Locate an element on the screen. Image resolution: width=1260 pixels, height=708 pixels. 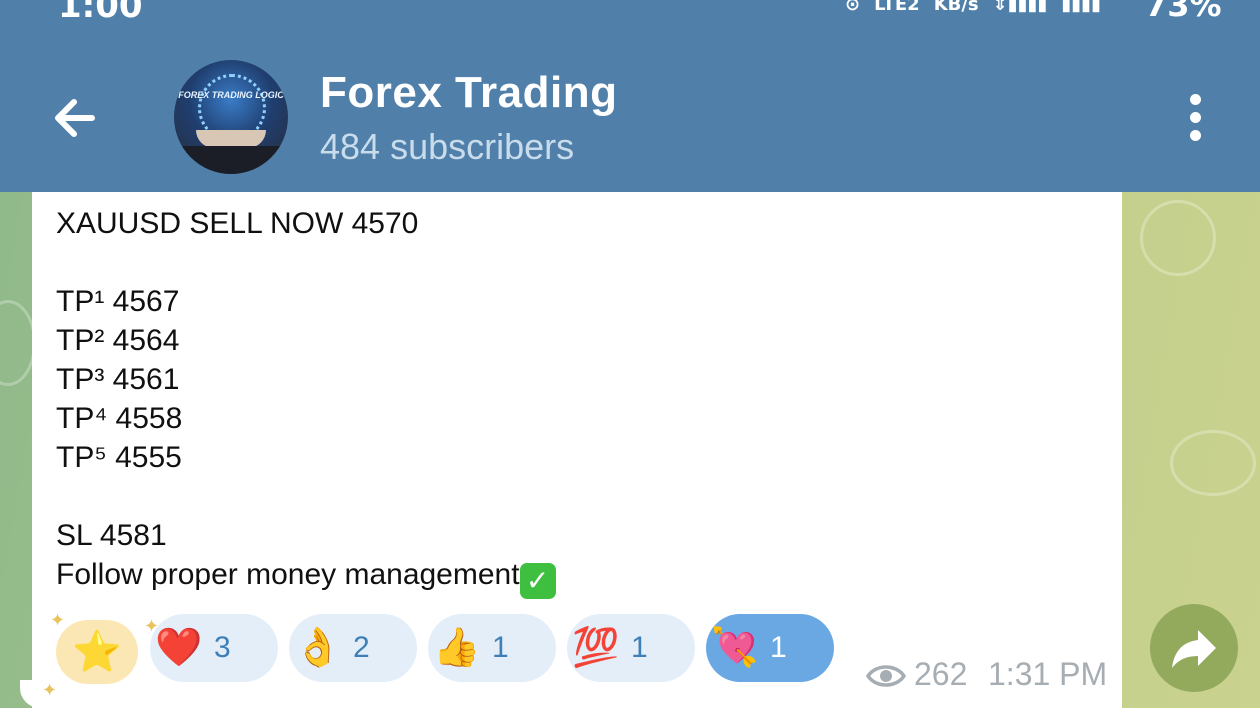
message-line: TP⁴ 4558 is located at coordinates (119, 418).